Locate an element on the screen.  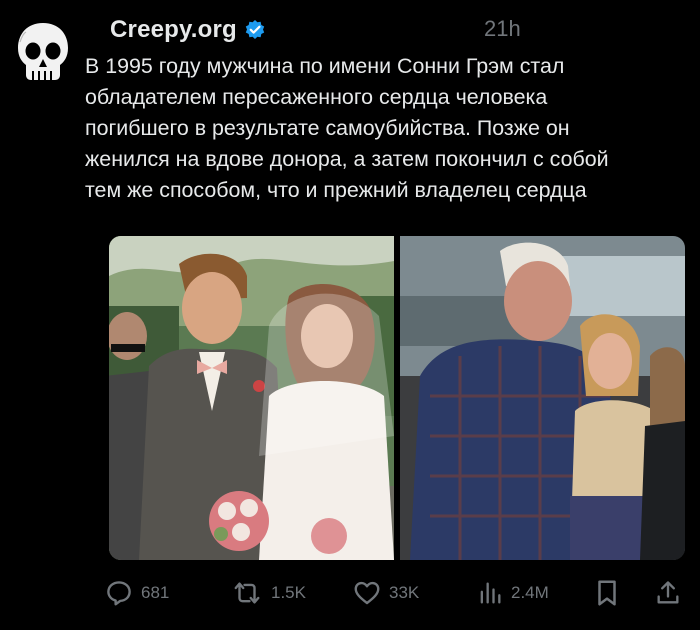
author-name: Creepy.org is located at coordinates (173, 30).